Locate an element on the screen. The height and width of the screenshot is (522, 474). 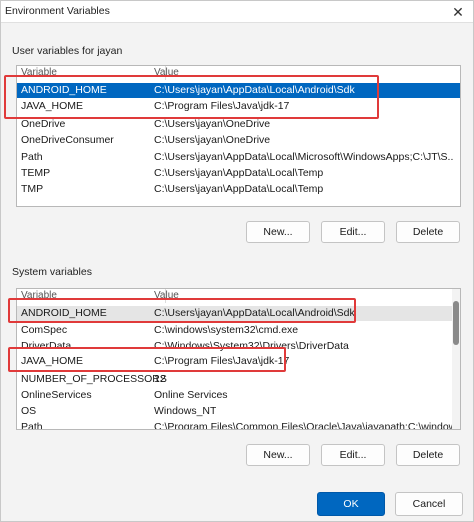
user-variables-header: Variable Value is located at coordinates (238, 73).